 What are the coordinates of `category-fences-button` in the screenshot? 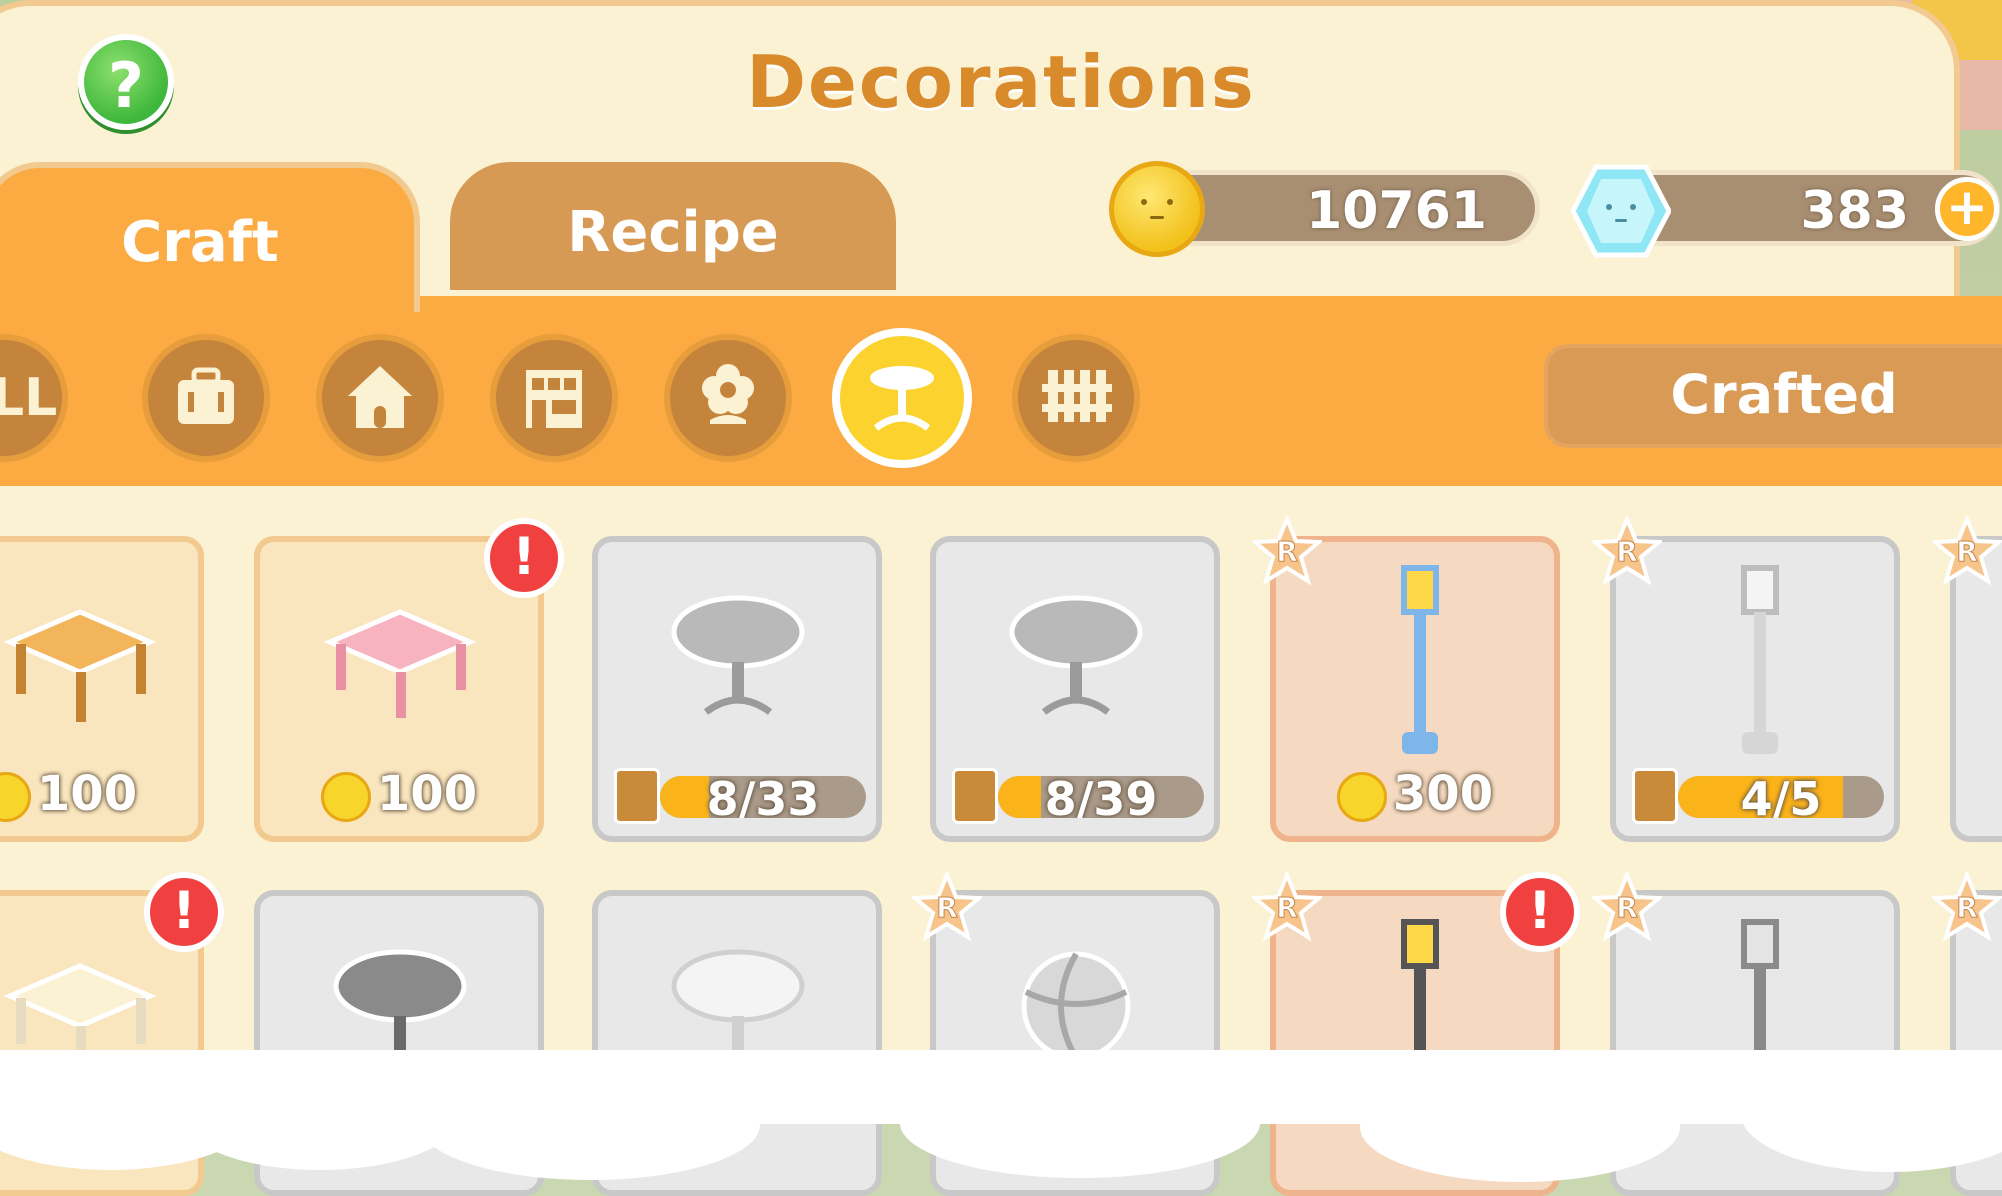 It's located at (1076, 398).